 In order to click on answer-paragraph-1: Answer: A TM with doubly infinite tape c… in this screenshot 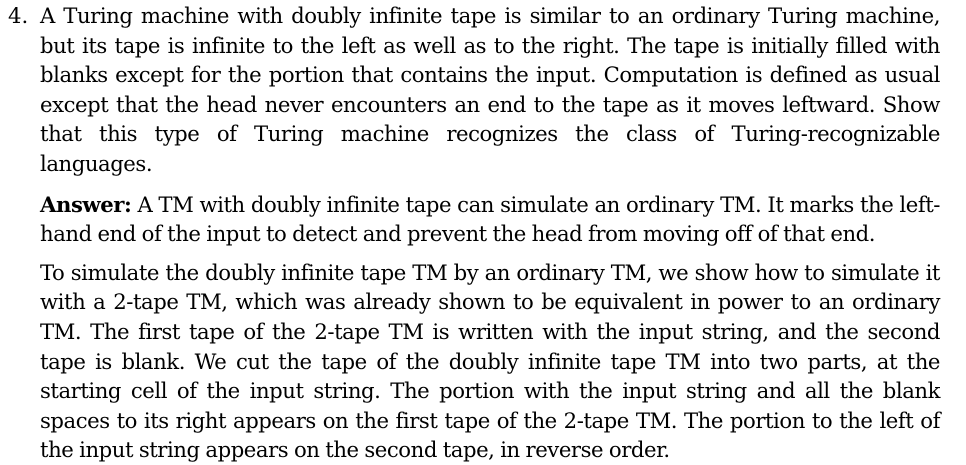, I will do `click(490, 219)`.